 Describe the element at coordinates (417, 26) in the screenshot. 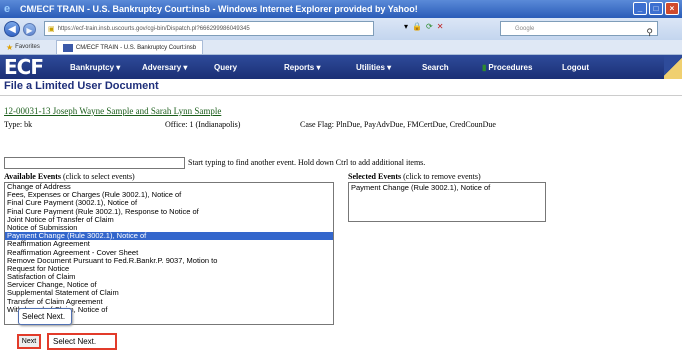

I see `lock-icon: 🔒` at that location.